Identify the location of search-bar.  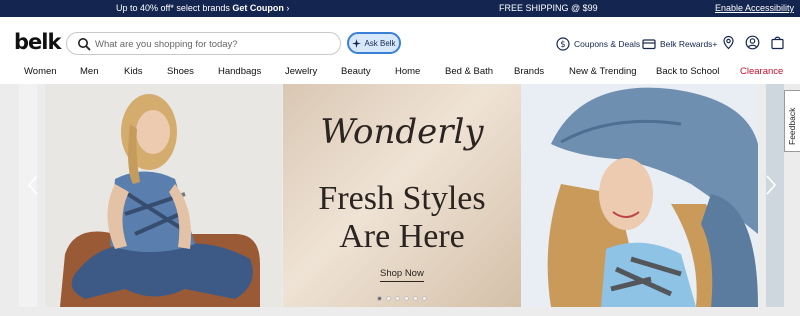
(203, 43).